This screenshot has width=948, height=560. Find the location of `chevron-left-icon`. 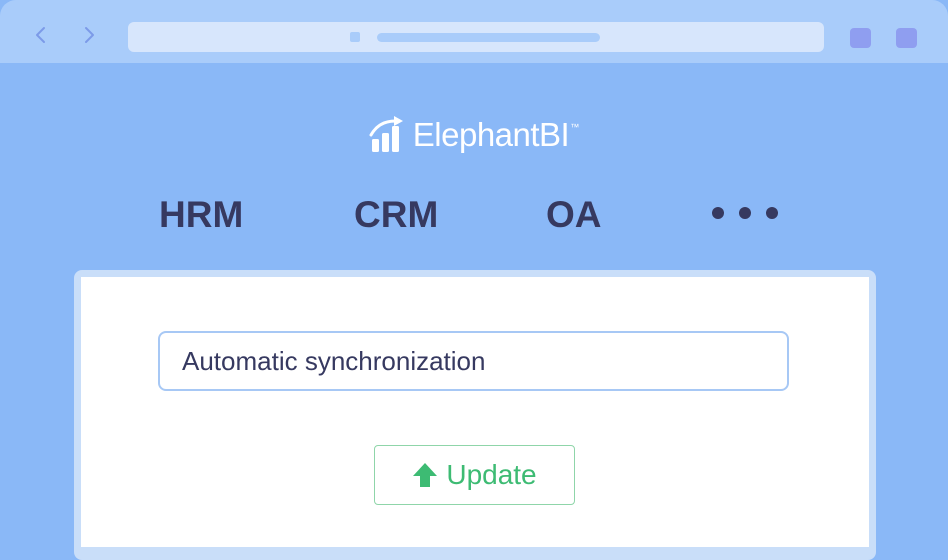

chevron-left-icon is located at coordinates (40, 35).